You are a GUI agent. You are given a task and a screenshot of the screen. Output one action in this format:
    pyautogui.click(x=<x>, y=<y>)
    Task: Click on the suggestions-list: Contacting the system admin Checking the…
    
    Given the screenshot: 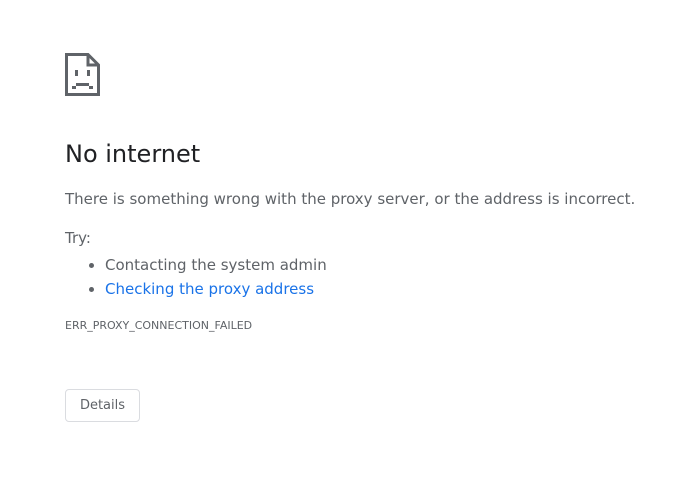 What is the action you would take?
    pyautogui.click(x=196, y=277)
    